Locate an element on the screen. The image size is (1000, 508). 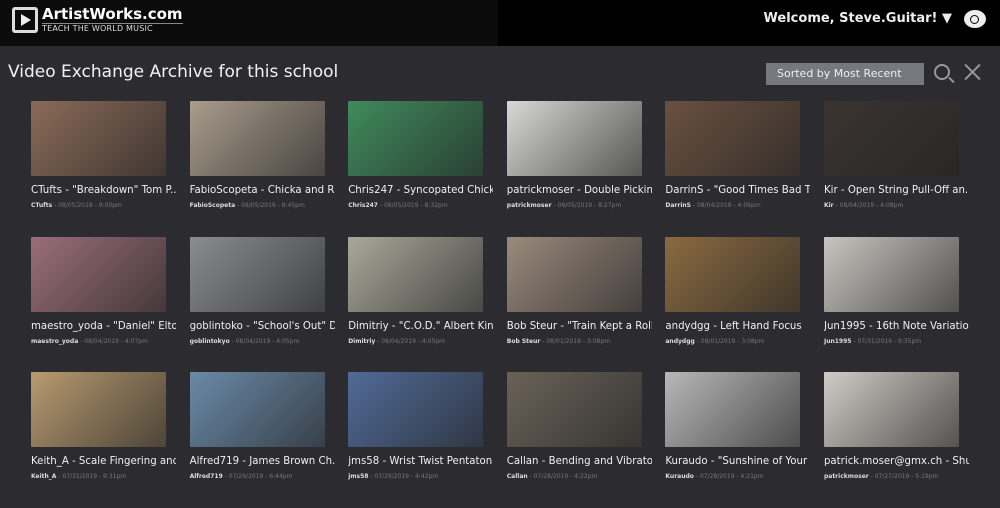
video-date: 07/29/2019 - 4:42pm is located at coordinates (406, 476).